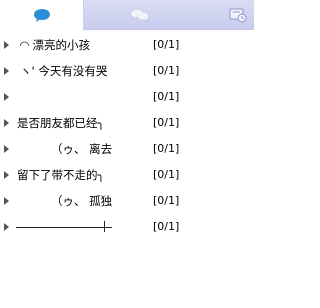 The image size is (320, 308). What do you see at coordinates (127, 71) in the screenshot?
I see `group-row: ヽ' 今天有没有哭 [0/1]` at bounding box center [127, 71].